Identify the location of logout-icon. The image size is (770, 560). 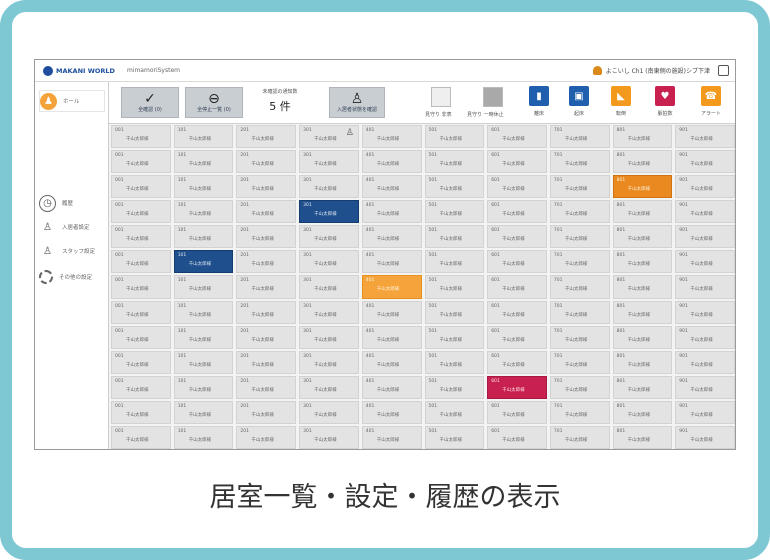
(723, 70).